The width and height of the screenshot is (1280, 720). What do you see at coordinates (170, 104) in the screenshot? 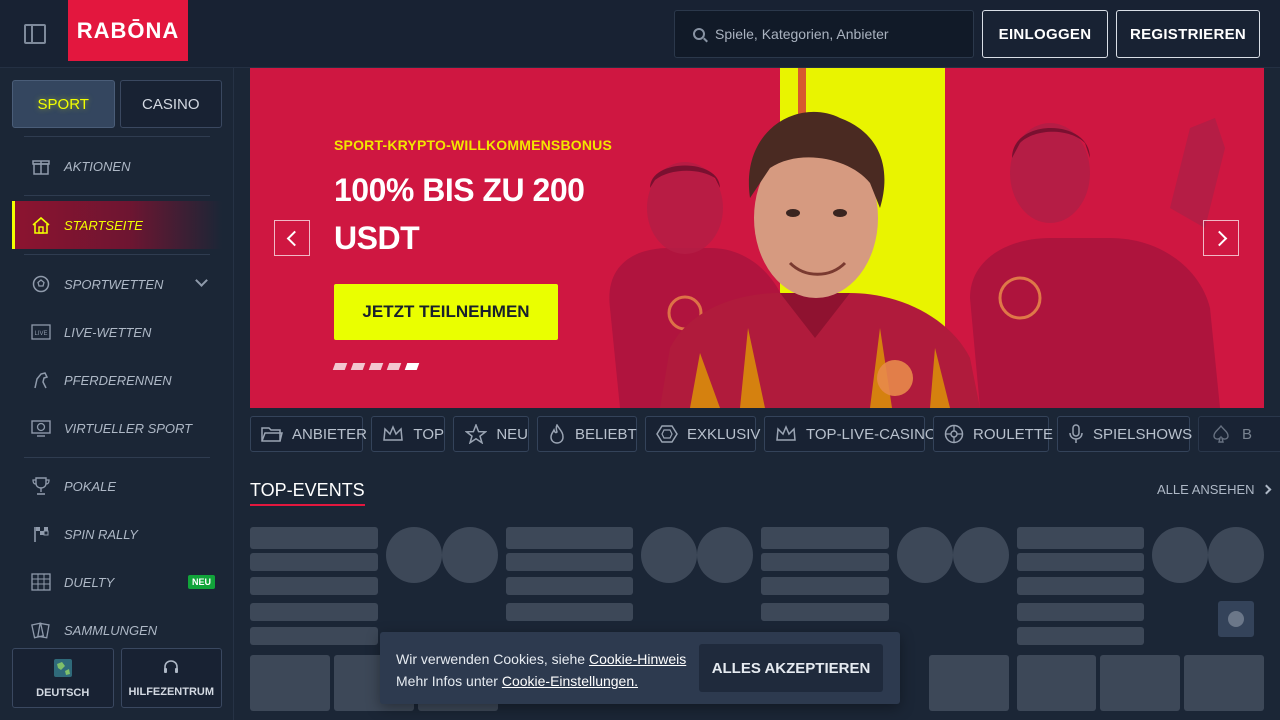
I see `tab-casino: CASINO` at bounding box center [170, 104].